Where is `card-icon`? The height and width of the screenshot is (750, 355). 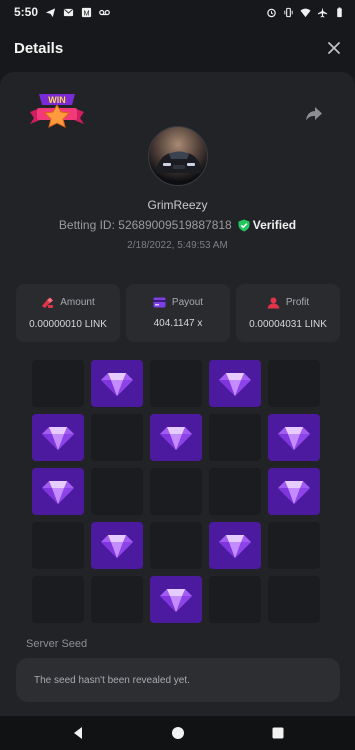
card-icon is located at coordinates (159, 302).